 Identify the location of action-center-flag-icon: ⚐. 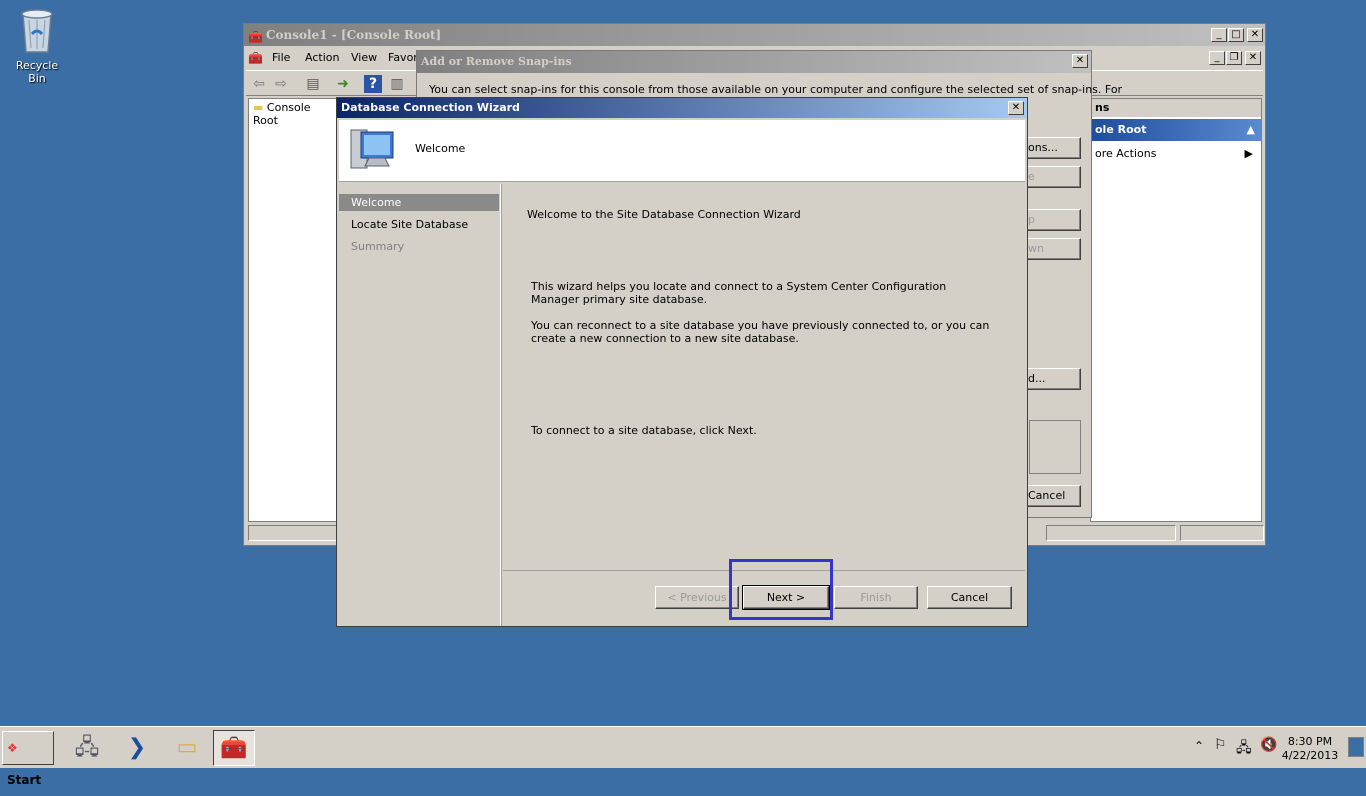
(1220, 745).